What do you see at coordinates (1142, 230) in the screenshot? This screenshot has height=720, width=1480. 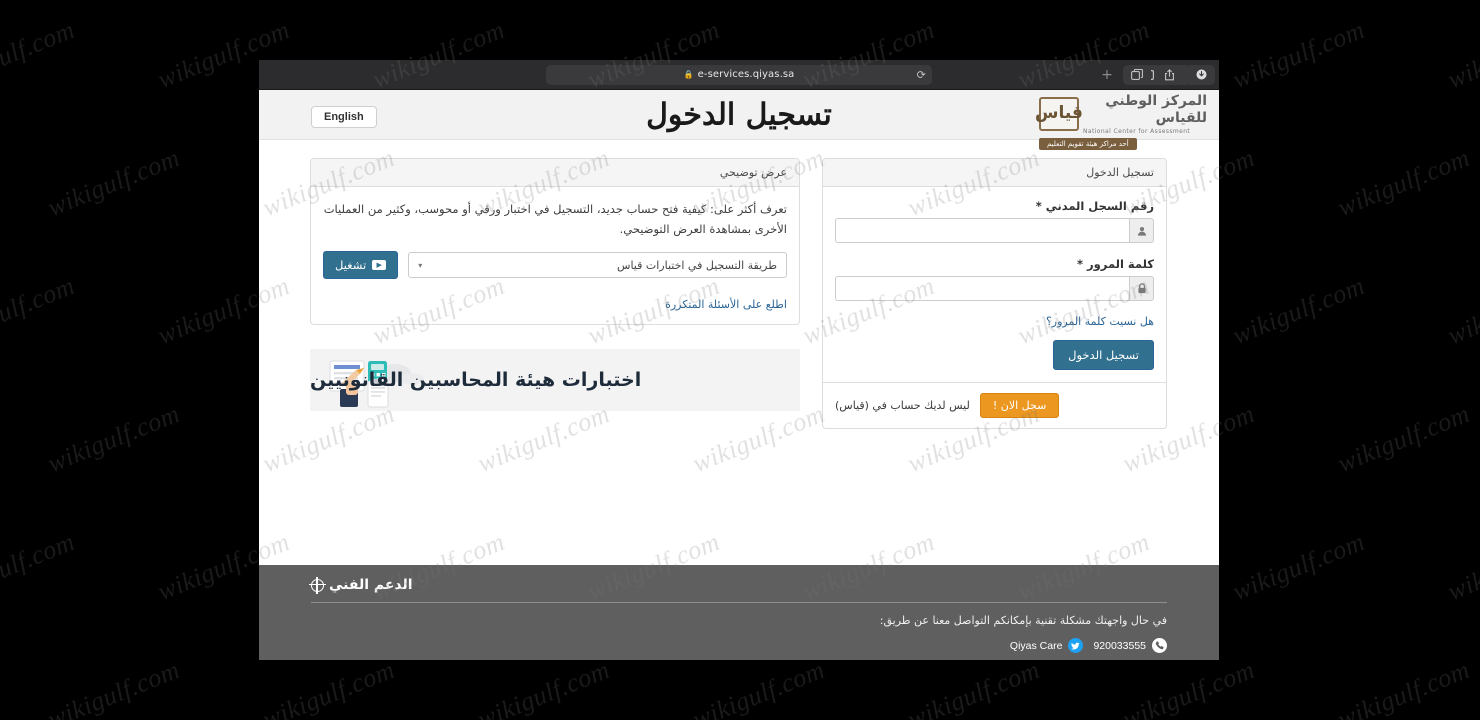 I see `user-icon` at bounding box center [1142, 230].